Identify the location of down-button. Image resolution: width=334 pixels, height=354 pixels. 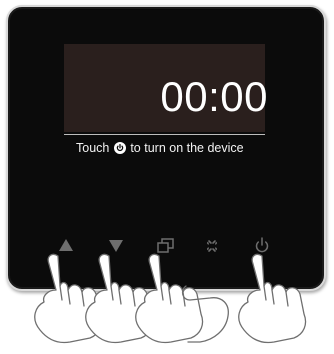
(116, 246).